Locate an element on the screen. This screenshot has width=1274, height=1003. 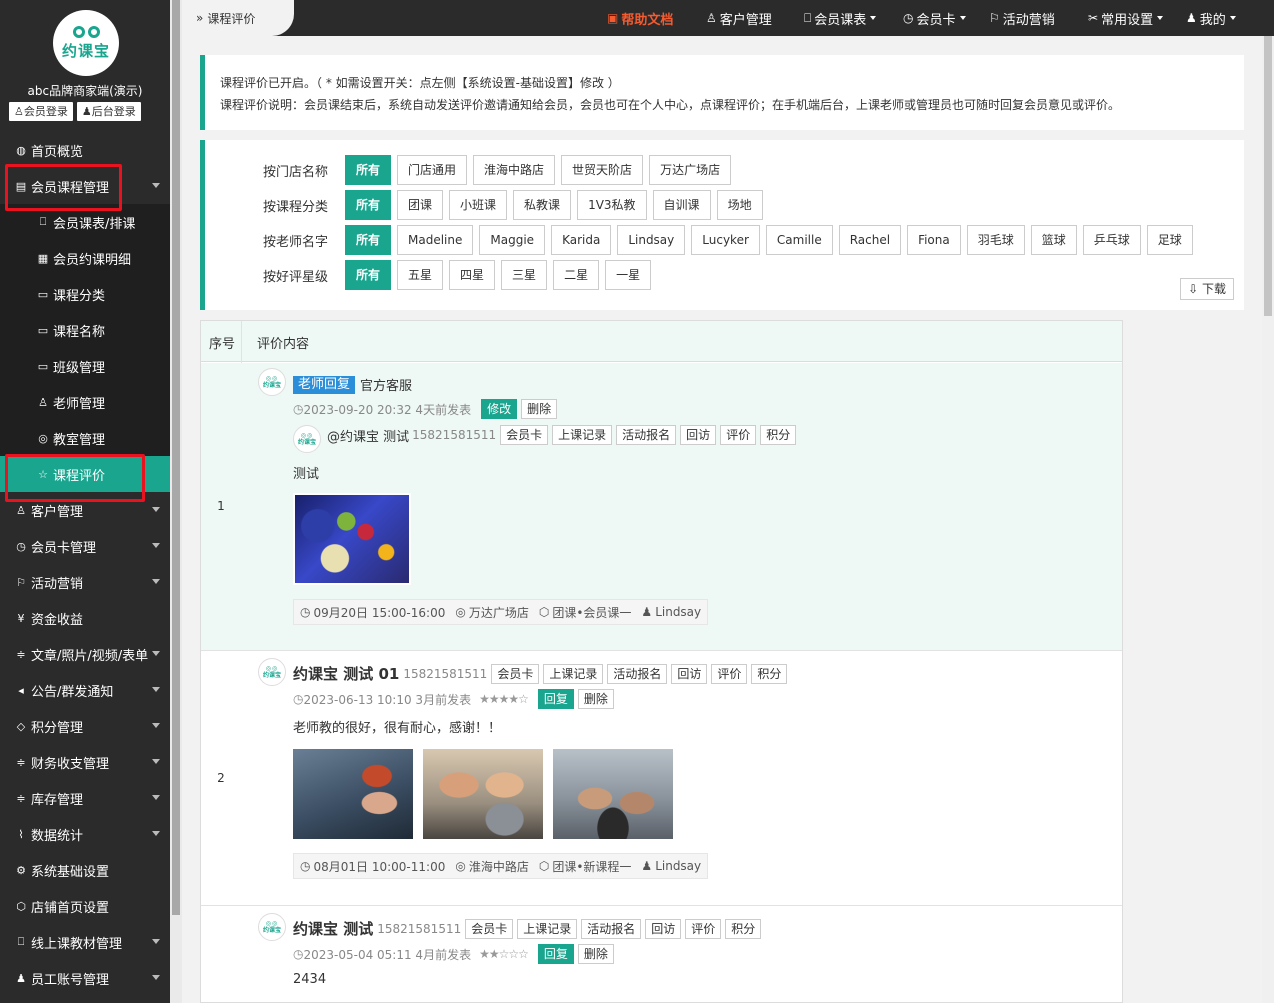
top-nav-customers: ♙ 客户管理 is located at coordinates (739, 18).